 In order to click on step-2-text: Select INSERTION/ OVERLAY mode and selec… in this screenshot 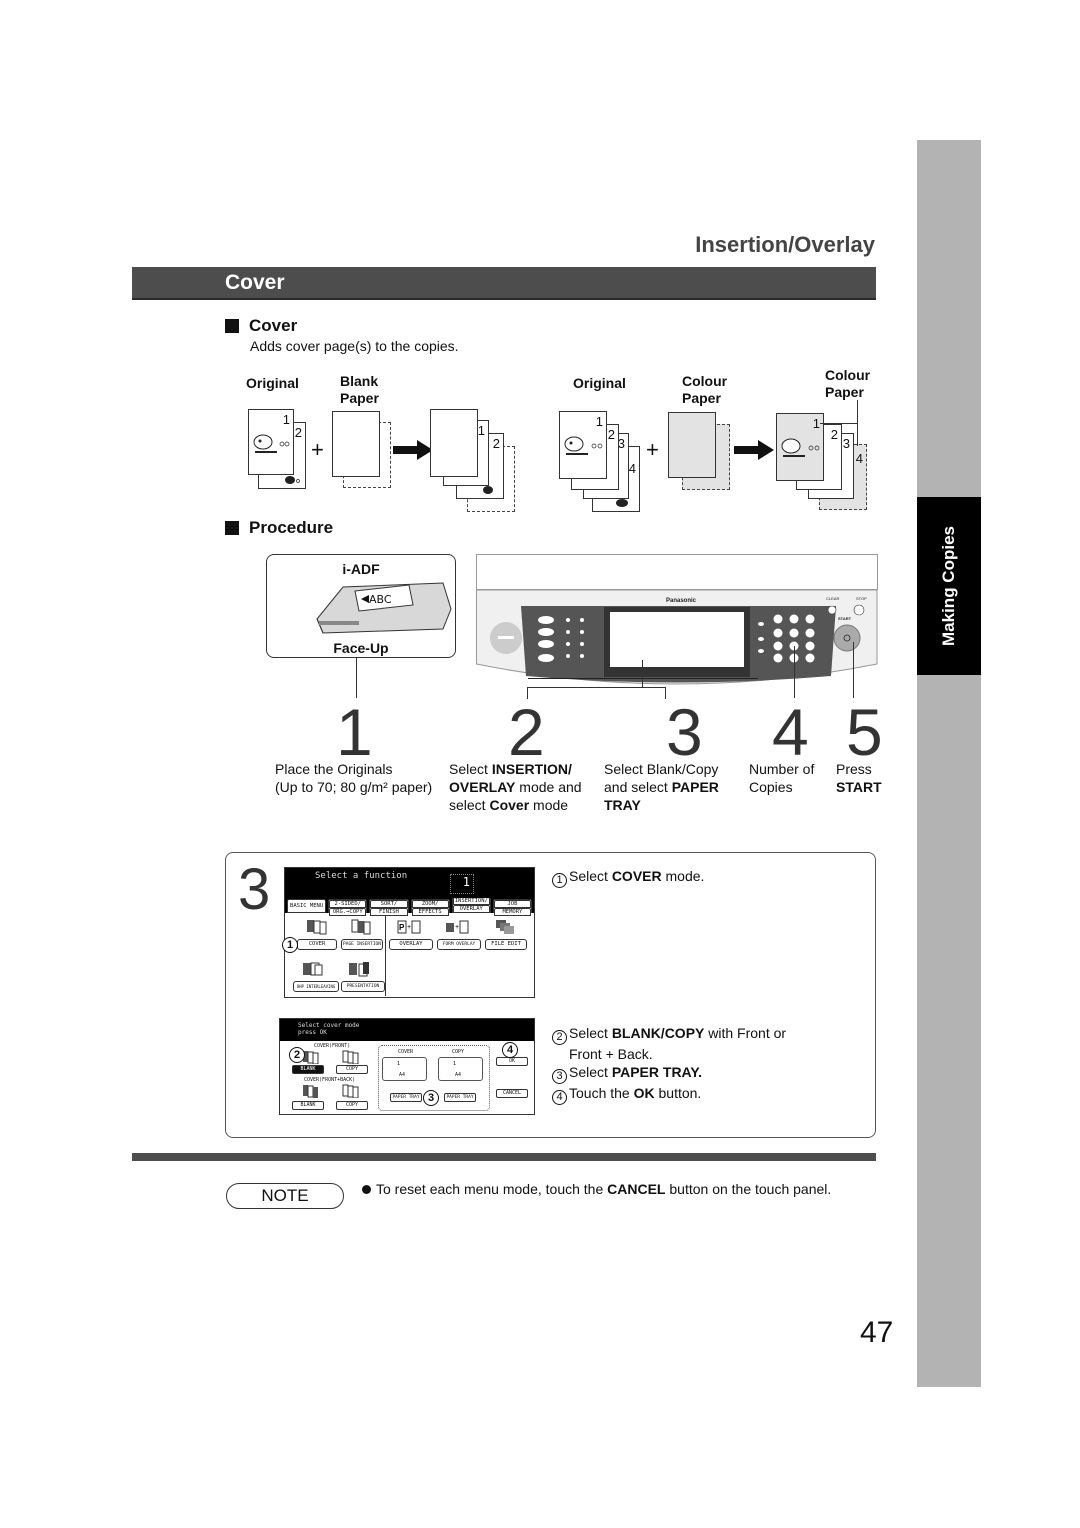, I will do `click(515, 787)`.